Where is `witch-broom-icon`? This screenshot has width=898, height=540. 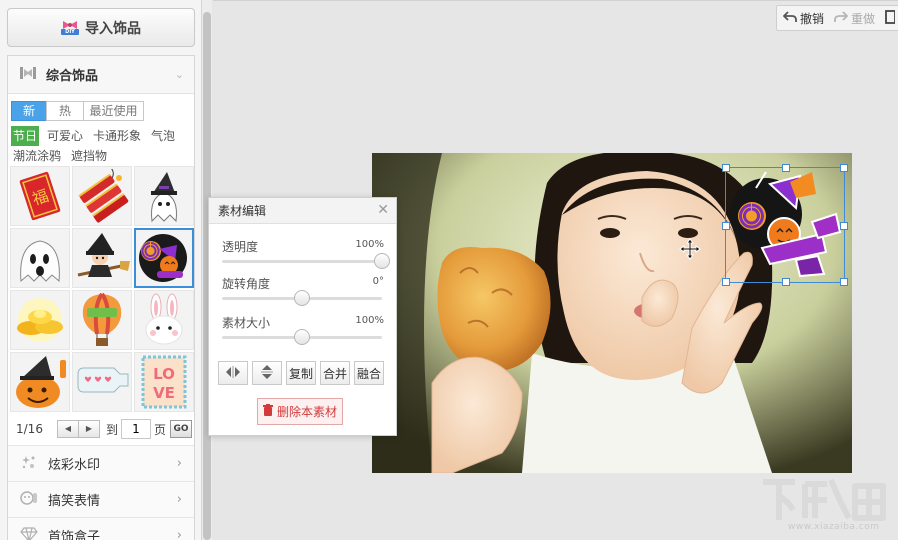
witch-broom-icon is located at coordinates (103, 255).